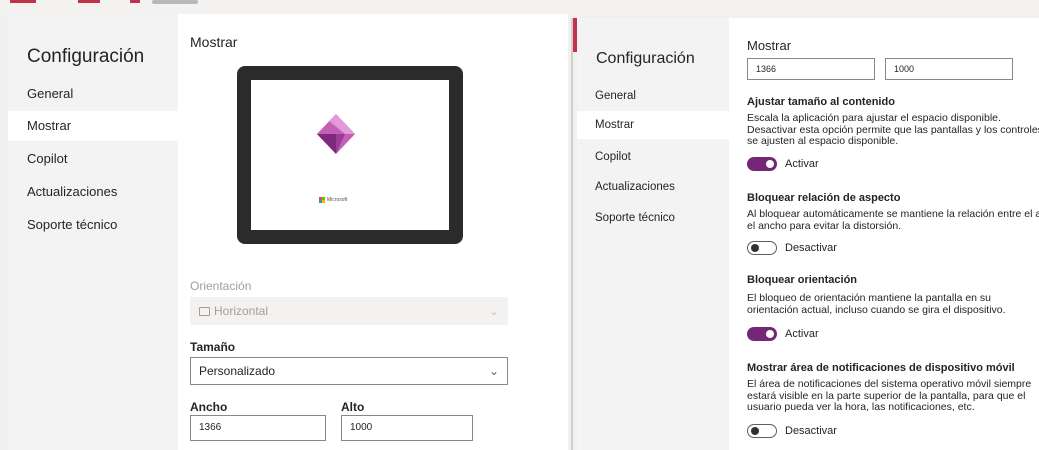  I want to click on size-dropdown: Personalizado ⌄, so click(349, 371).